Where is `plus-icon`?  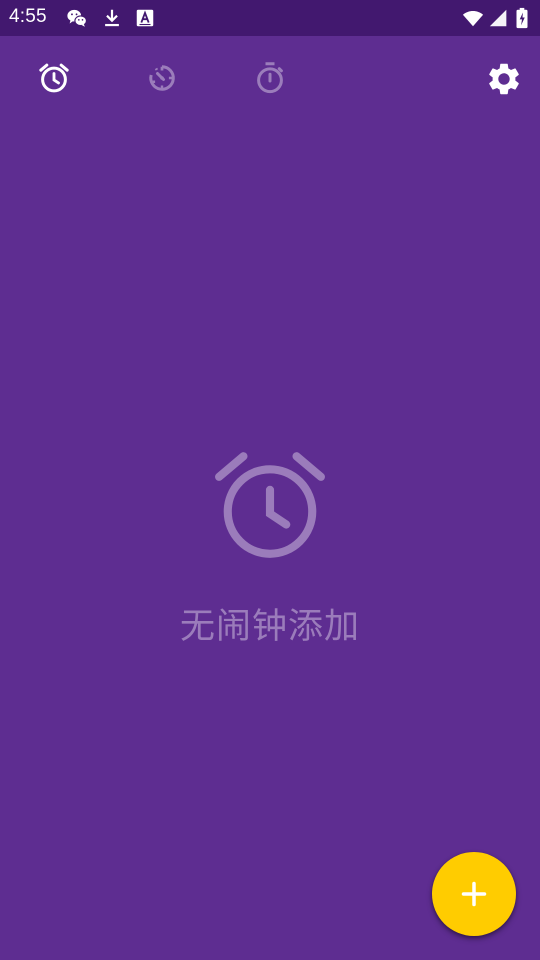
plus-icon is located at coordinates (474, 894).